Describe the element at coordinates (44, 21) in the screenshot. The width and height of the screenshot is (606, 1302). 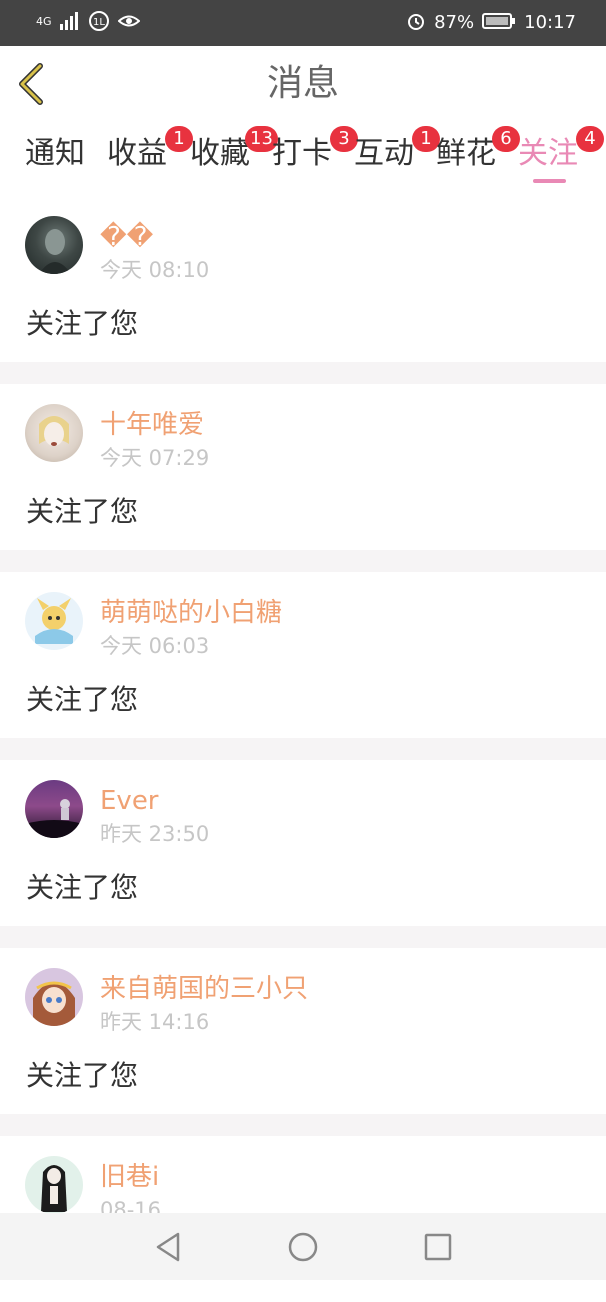
I see `network-icon: 4G` at that location.